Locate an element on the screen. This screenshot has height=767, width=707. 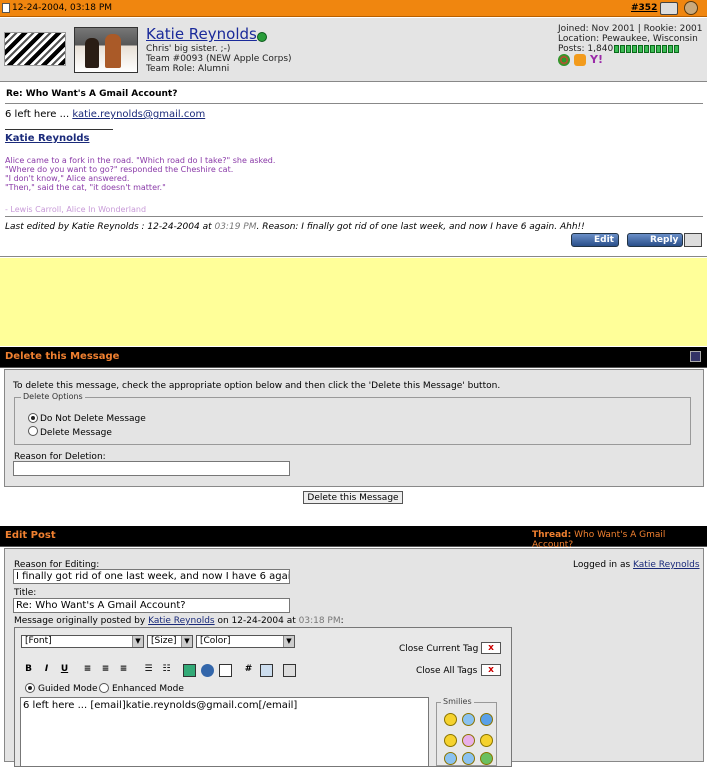
delete-message-radio is located at coordinates (33, 431).